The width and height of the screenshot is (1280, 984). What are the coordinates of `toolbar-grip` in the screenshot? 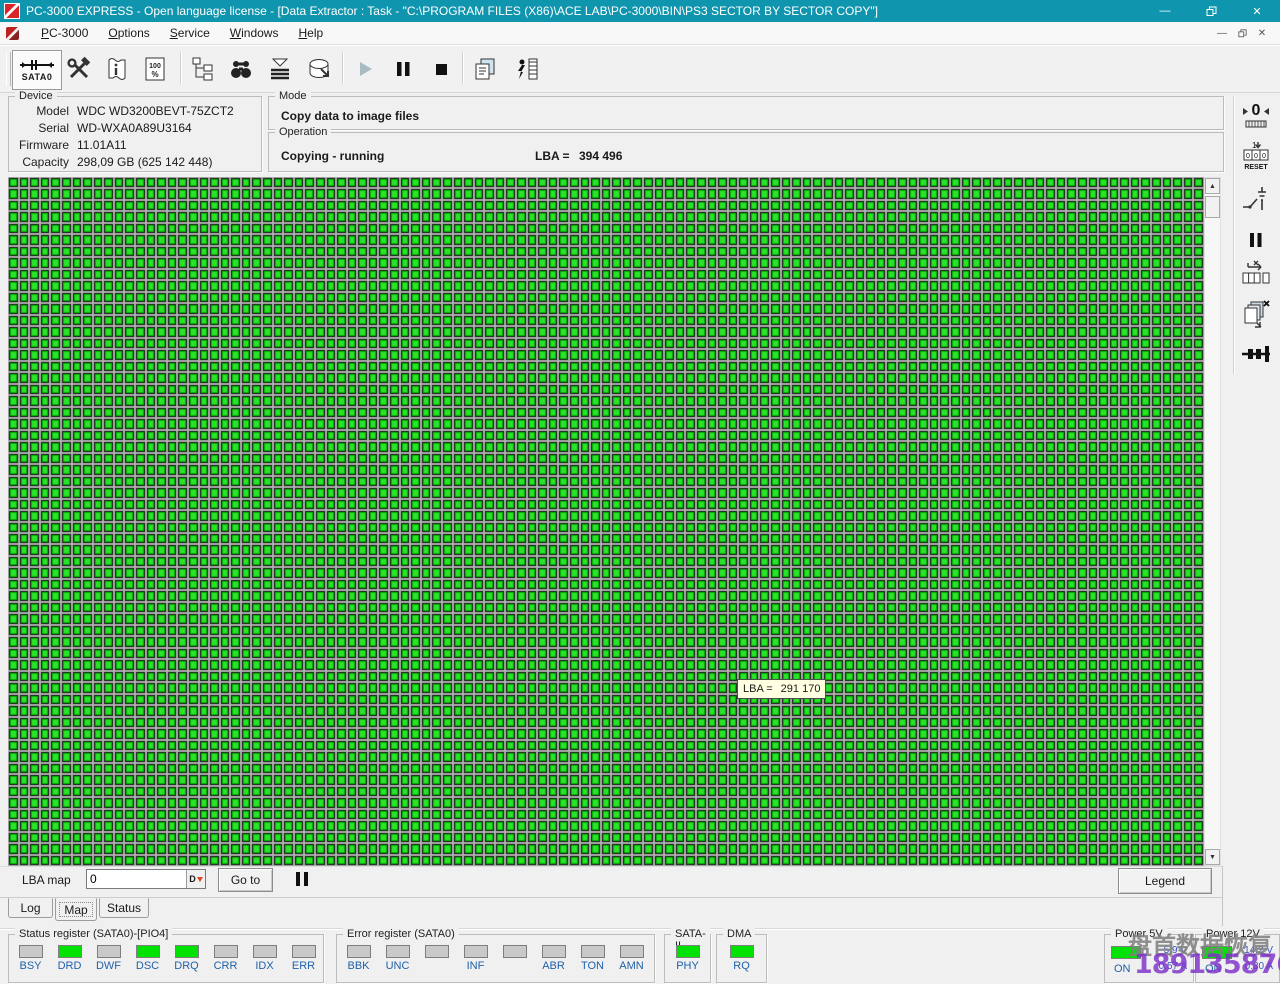 It's located at (8, 69).